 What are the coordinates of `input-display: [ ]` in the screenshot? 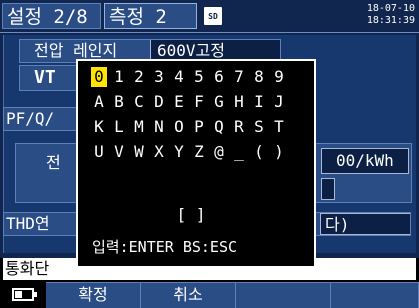 It's located at (191, 214).